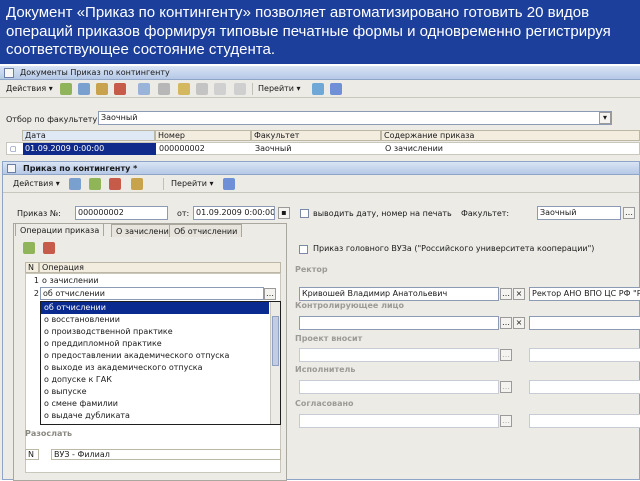 The height and width of the screenshot is (481, 640). Describe the element at coordinates (160, 404) in the screenshot. I see `dropdown-item: о смене фамилии` at that location.